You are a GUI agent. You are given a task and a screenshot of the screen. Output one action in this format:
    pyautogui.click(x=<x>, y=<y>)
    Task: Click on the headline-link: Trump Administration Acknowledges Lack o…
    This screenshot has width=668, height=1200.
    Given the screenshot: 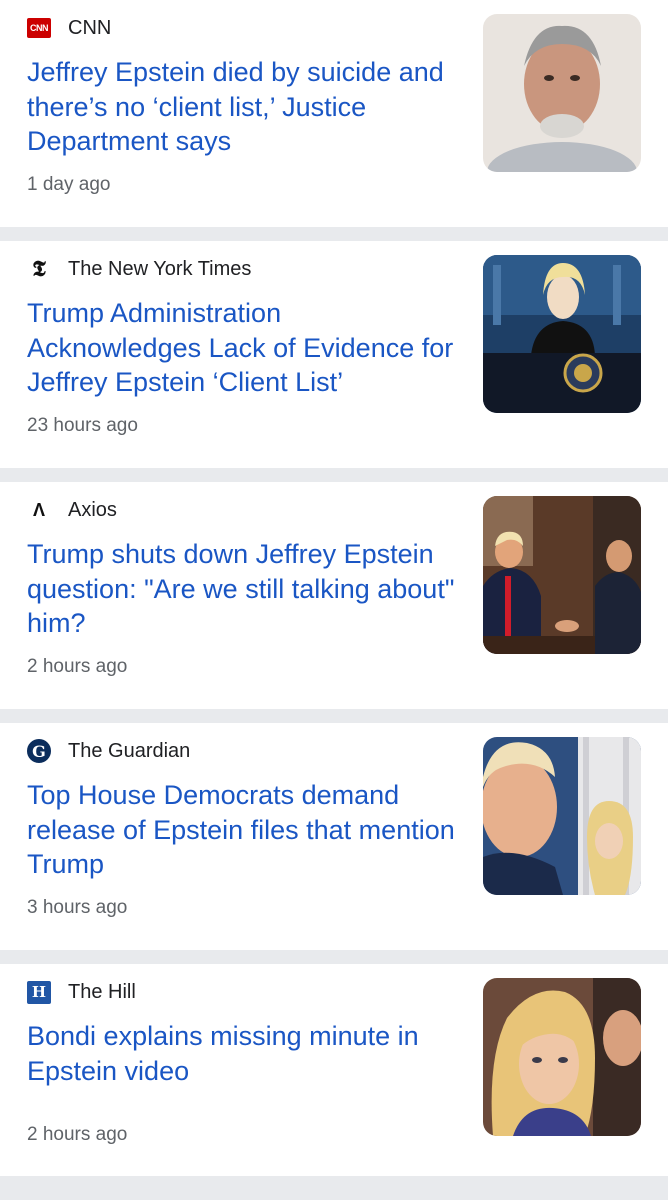 What is the action you would take?
    pyautogui.click(x=242, y=348)
    